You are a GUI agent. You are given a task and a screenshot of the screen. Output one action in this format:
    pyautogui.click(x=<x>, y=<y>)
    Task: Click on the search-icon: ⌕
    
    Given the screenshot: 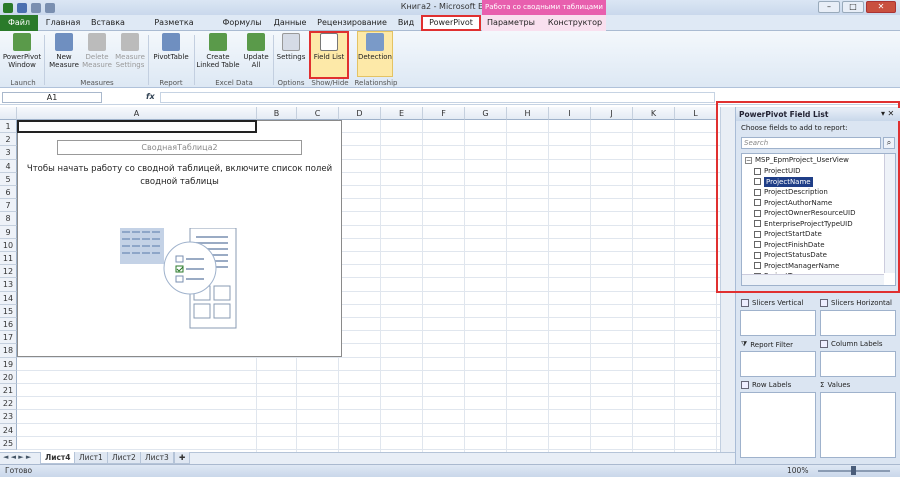 What is the action you would take?
    pyautogui.click(x=889, y=143)
    